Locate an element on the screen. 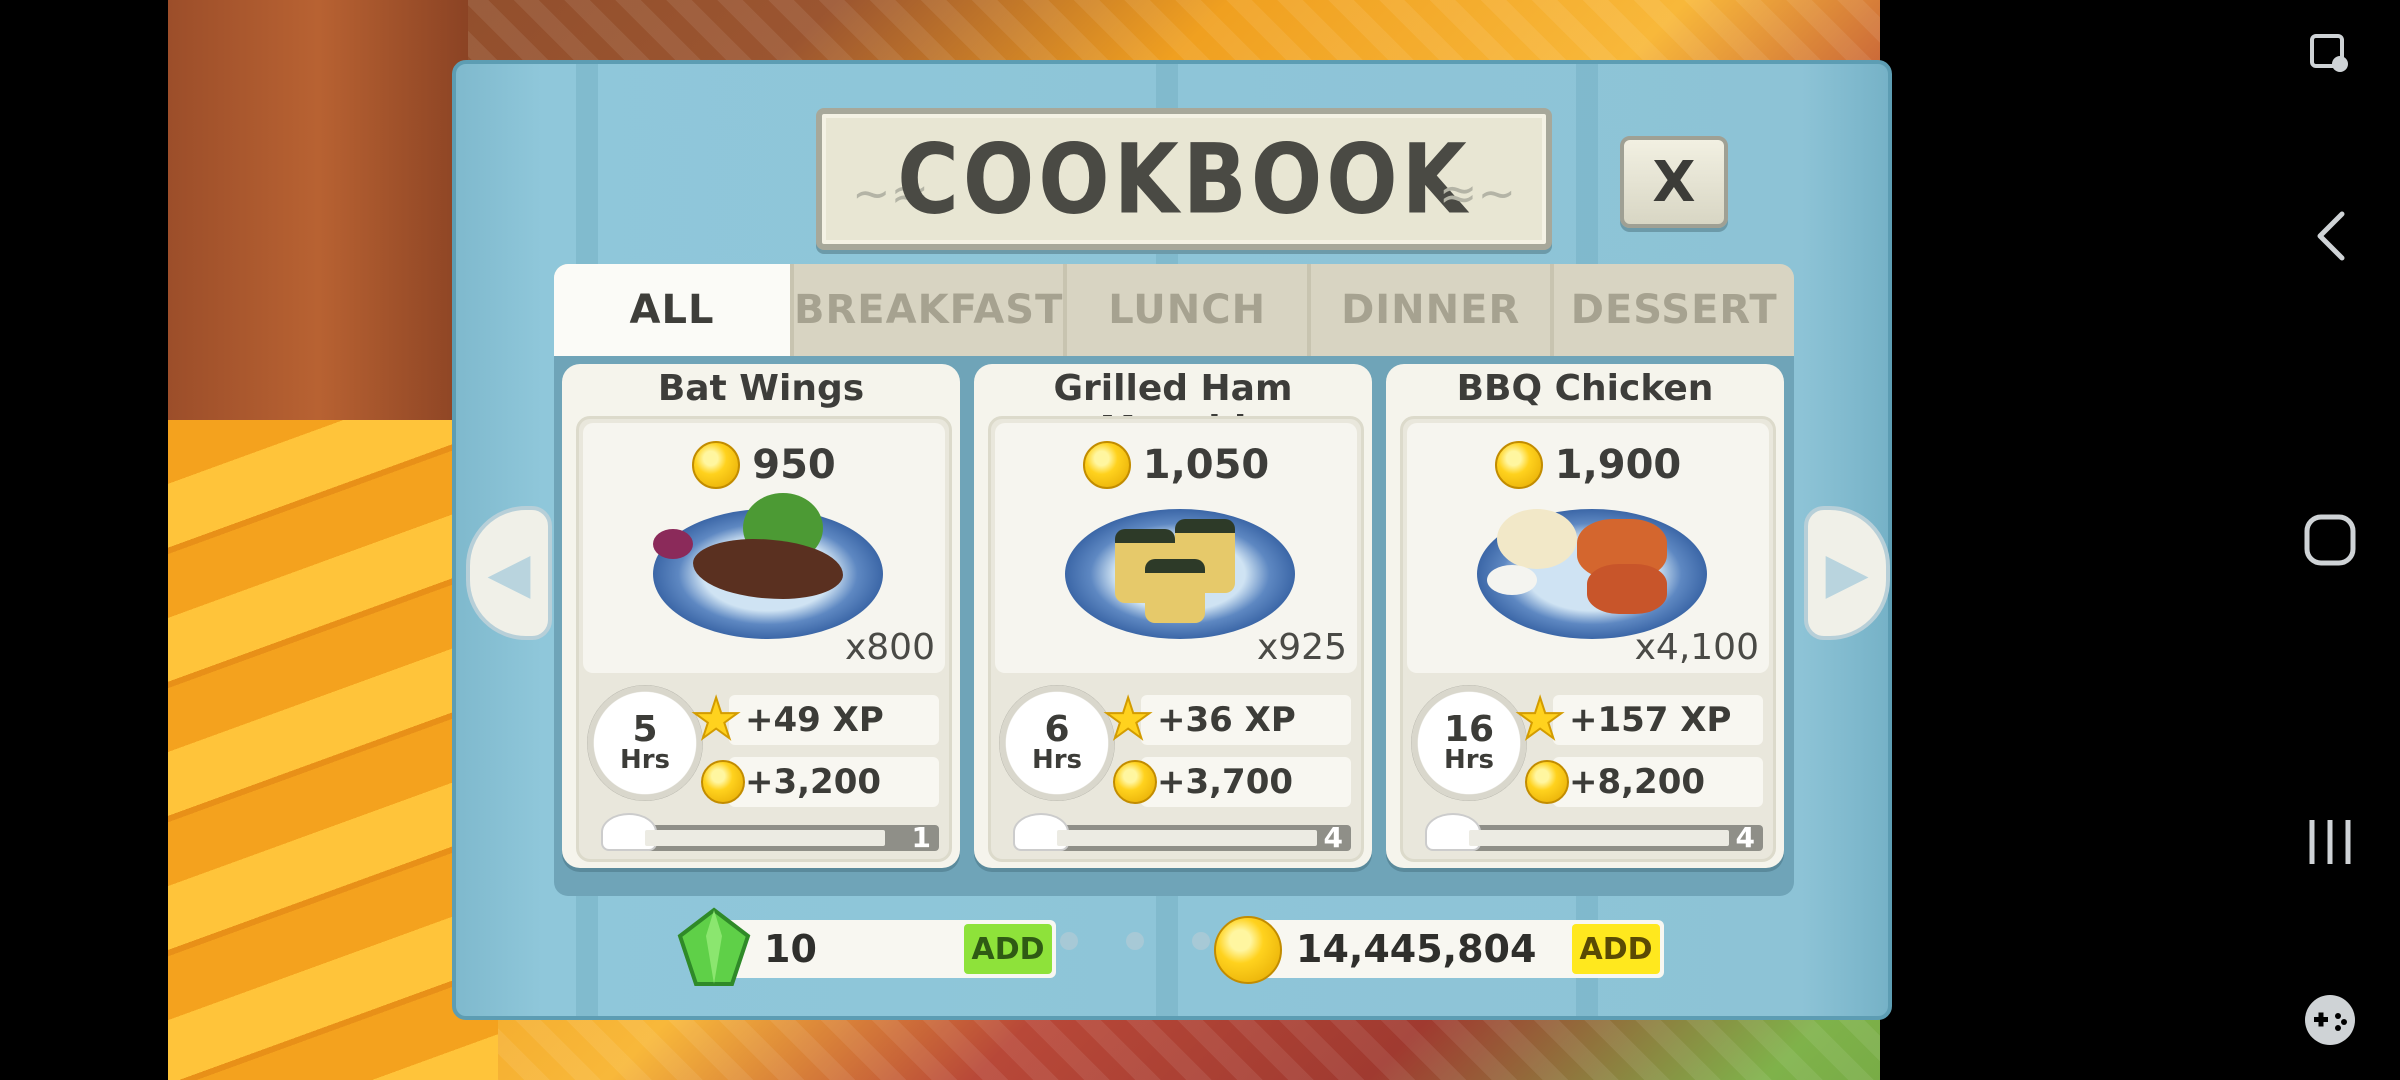 This screenshot has width=2400, height=1080. xp-reward: ★ +49 XP is located at coordinates (814, 720).